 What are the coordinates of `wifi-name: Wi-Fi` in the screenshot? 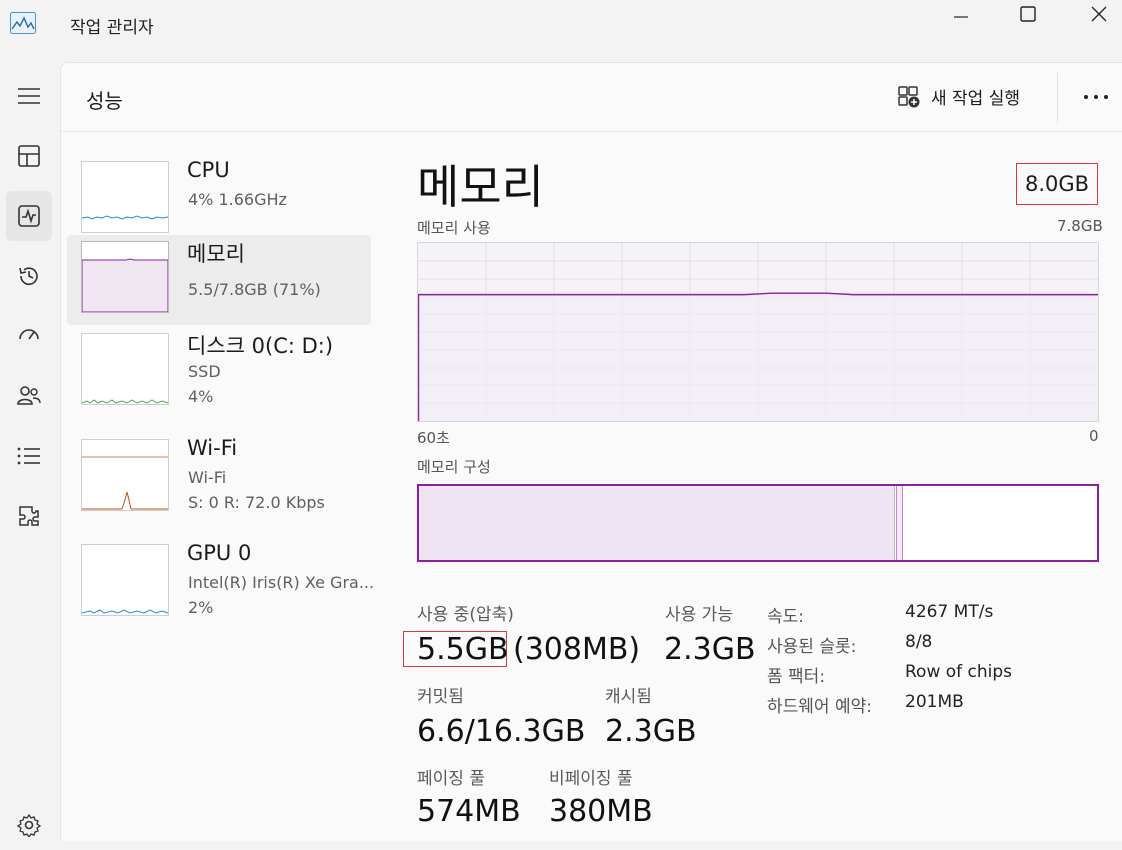 It's located at (212, 448).